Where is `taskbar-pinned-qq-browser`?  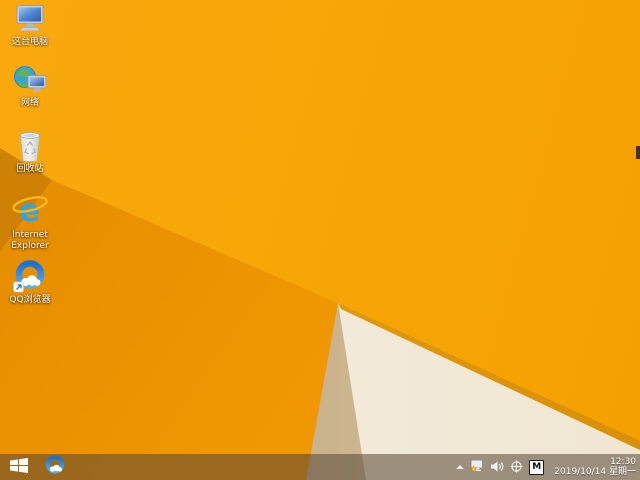 taskbar-pinned-qq-browser is located at coordinates (55, 467).